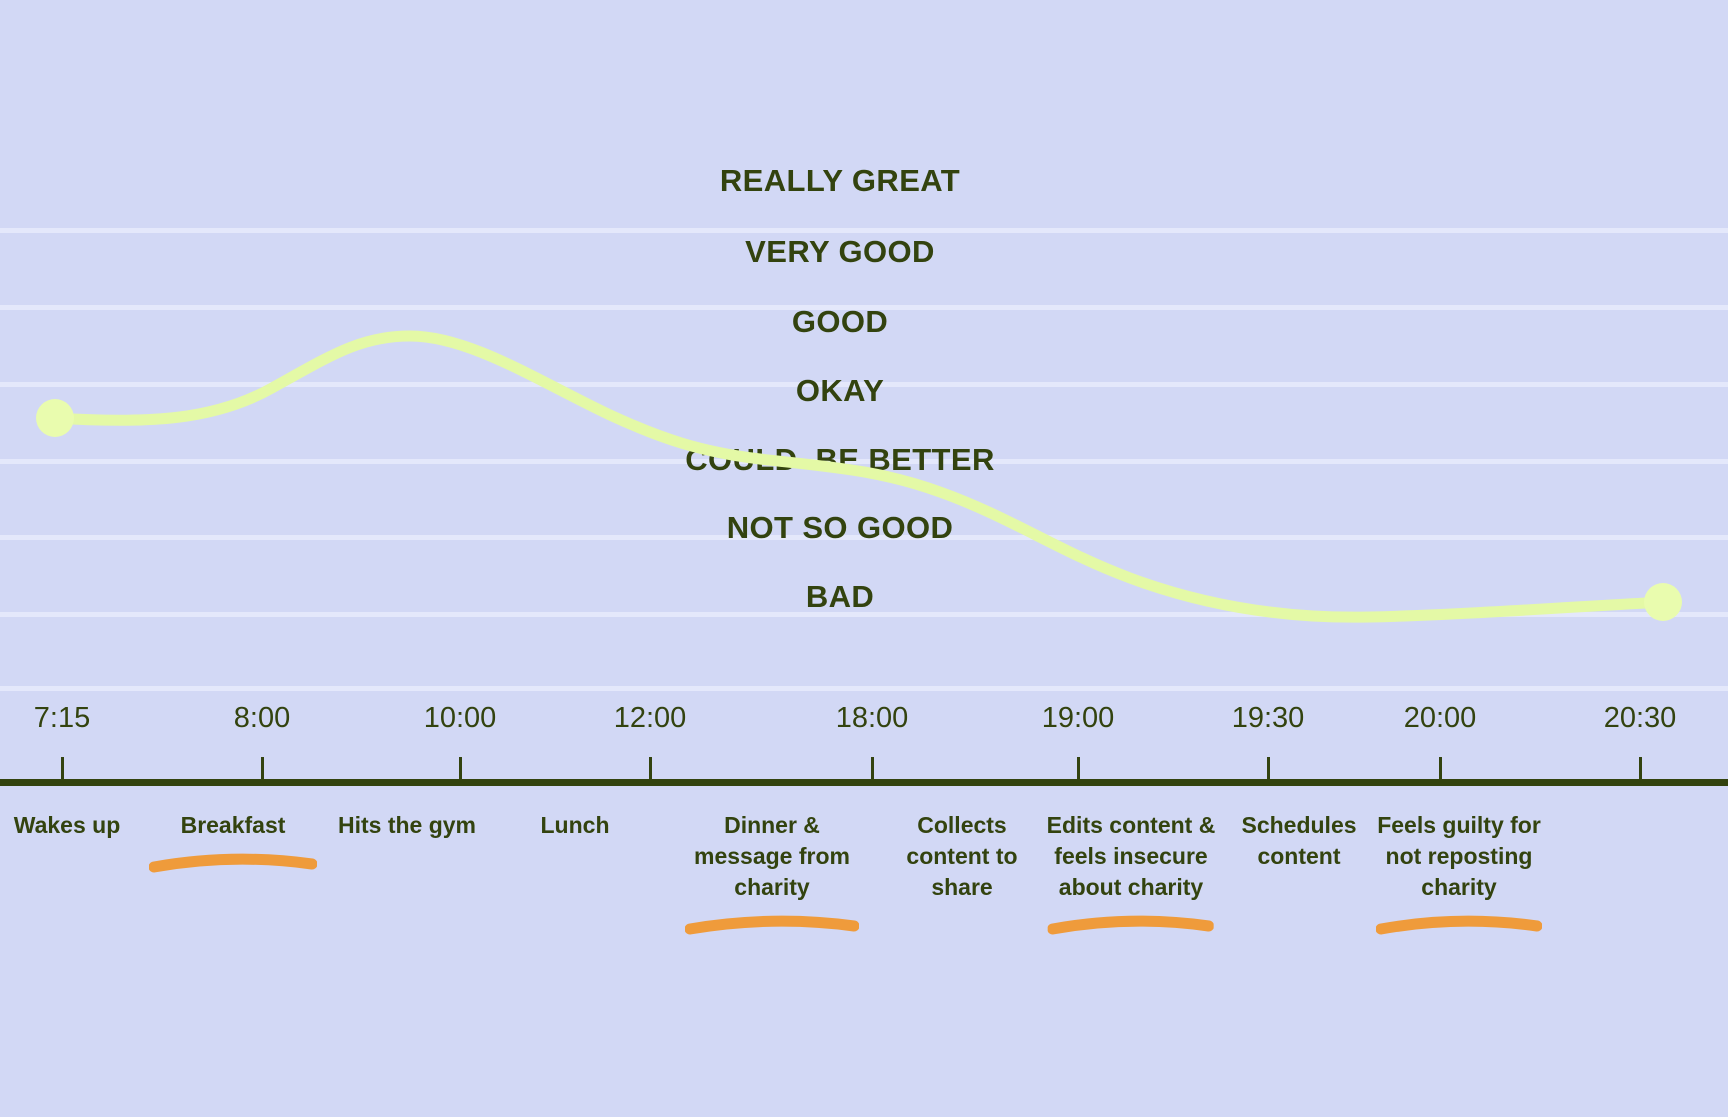 This screenshot has height=1117, width=1728. Describe the element at coordinates (1440, 718) in the screenshot. I see `time-axis-label: 20:00` at that location.